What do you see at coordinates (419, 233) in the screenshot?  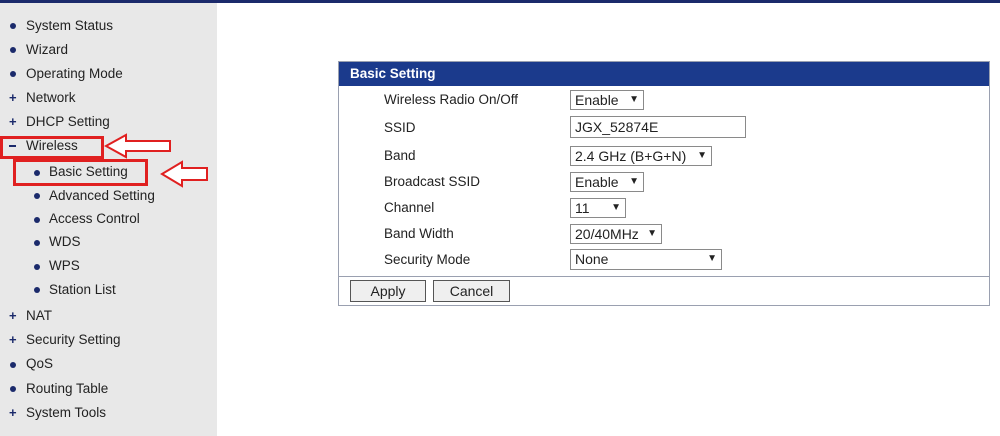 I see `band-width-label: Band Width` at bounding box center [419, 233].